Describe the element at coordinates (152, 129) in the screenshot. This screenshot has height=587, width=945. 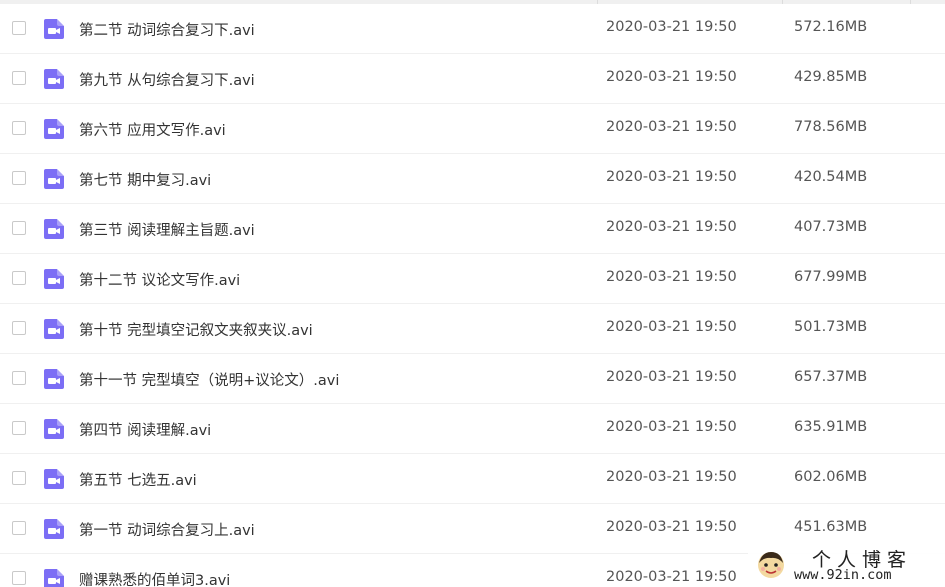
I see `file-name: 第六节 应用文写作.avi` at that location.